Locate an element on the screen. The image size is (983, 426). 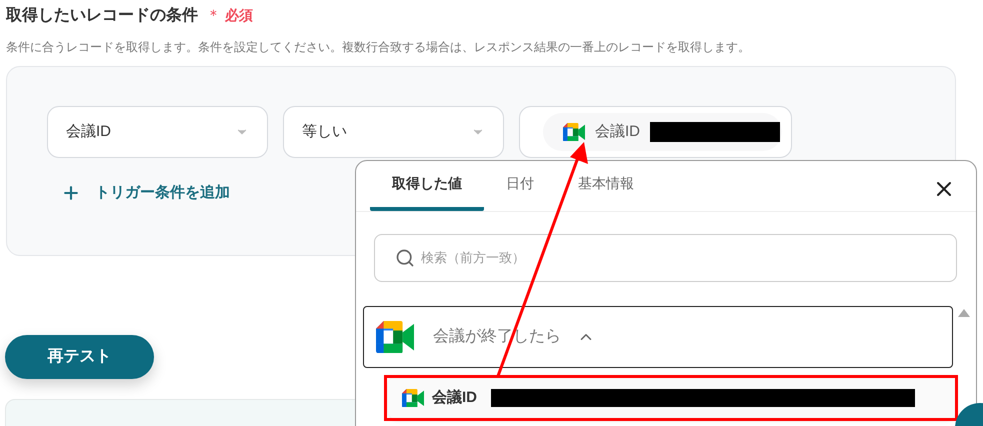
value-field: 会議ID is located at coordinates (655, 132).